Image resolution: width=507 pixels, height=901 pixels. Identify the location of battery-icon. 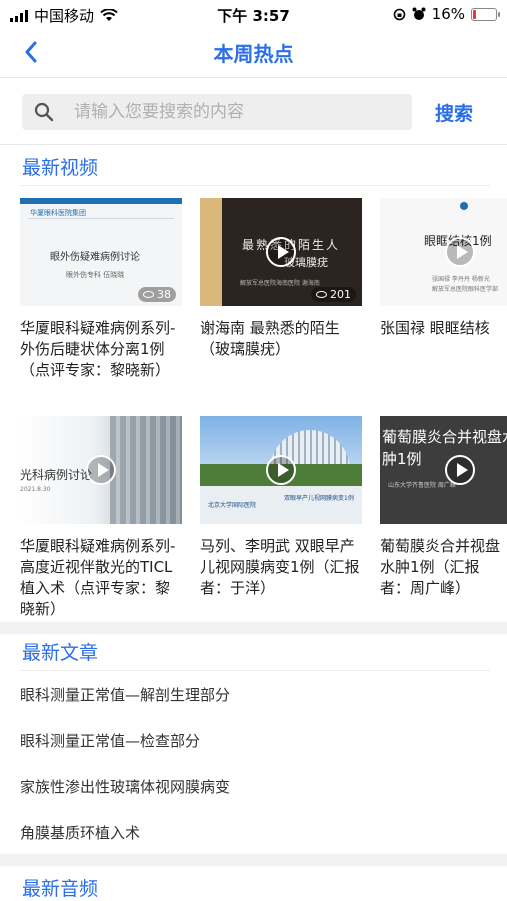
(485, 14).